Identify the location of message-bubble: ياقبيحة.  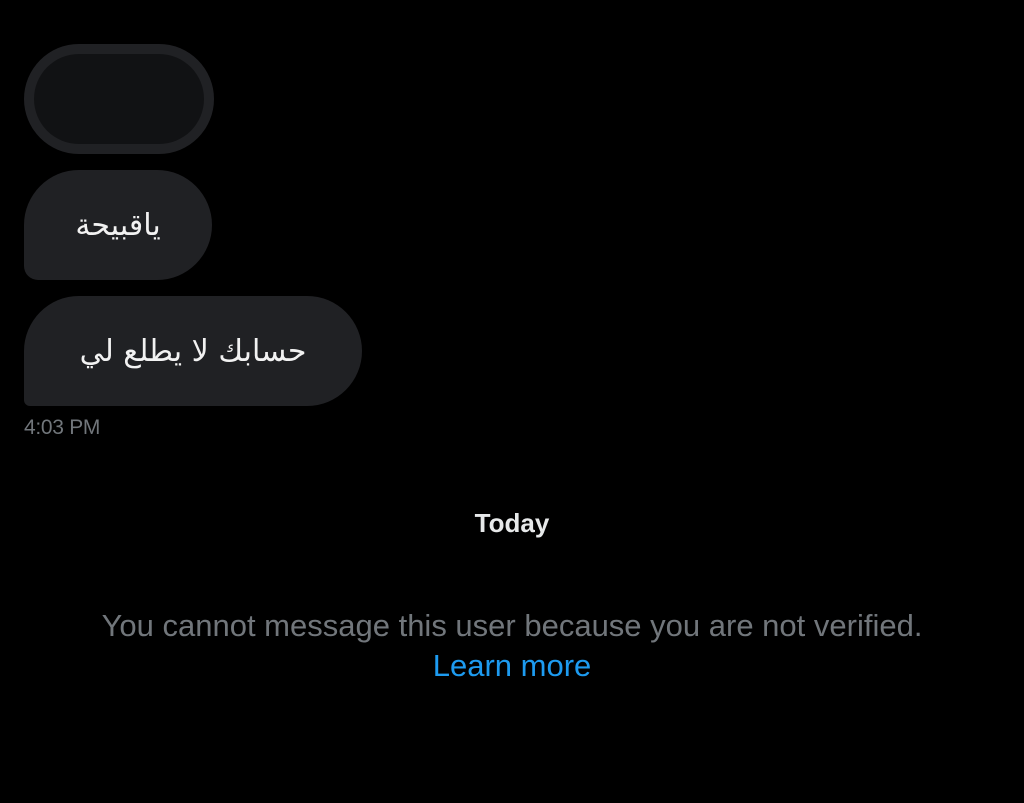
(118, 225).